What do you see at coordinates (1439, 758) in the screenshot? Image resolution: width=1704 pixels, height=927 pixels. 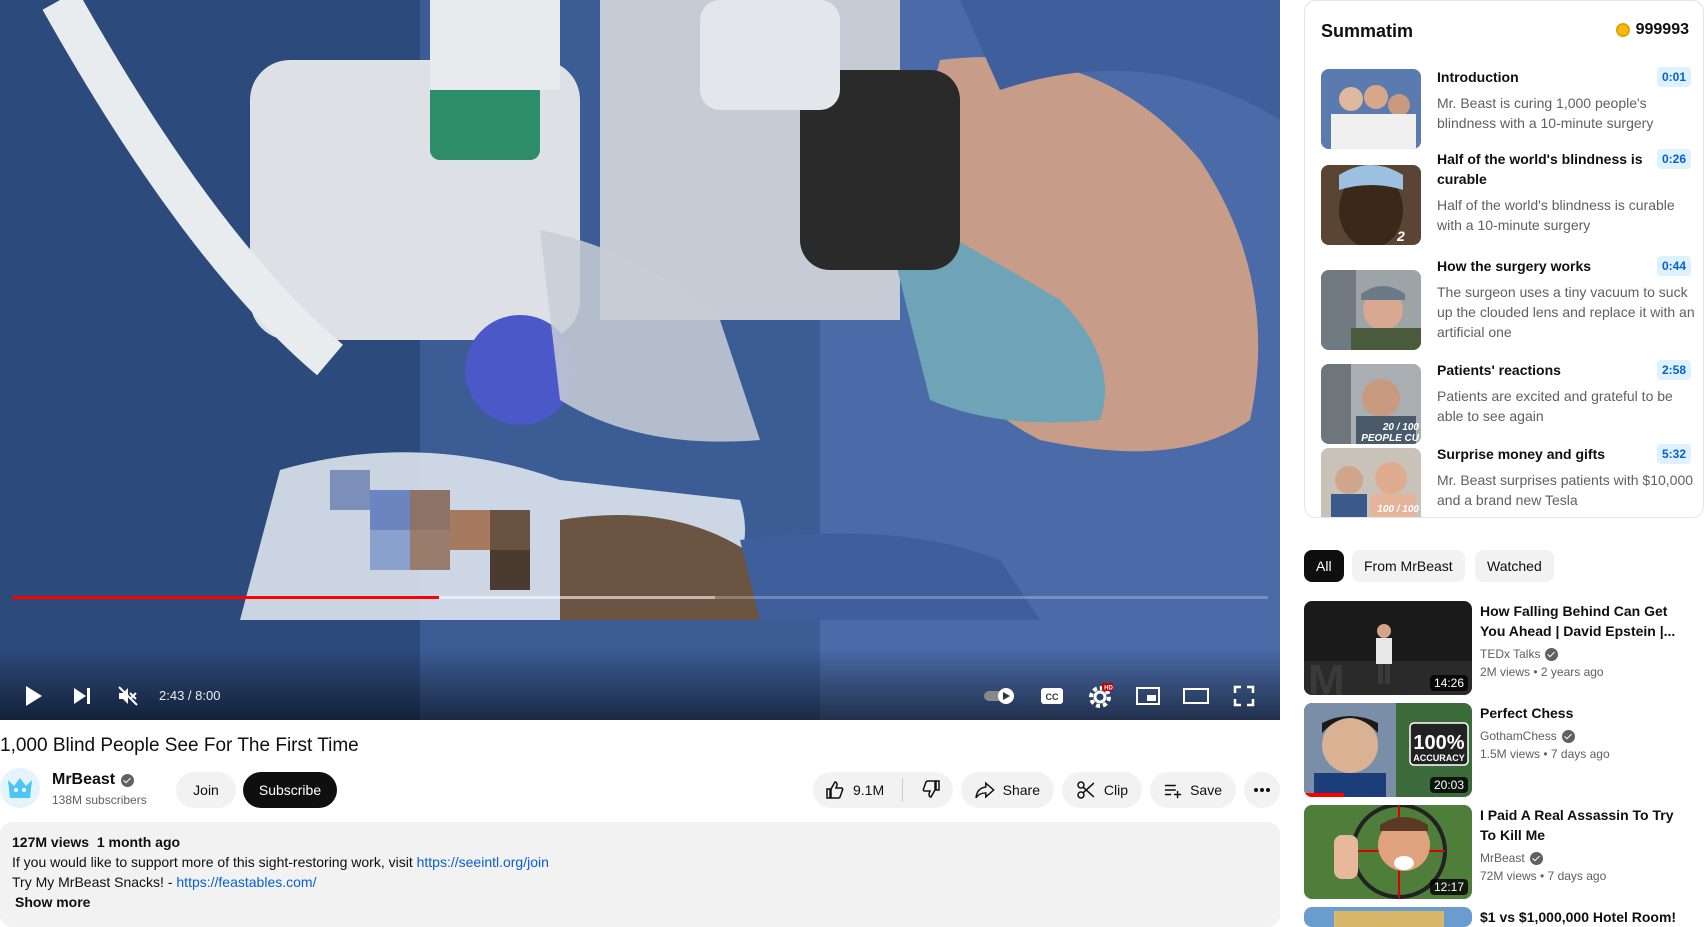 I see `thumb-subtext: ACCURACY` at bounding box center [1439, 758].